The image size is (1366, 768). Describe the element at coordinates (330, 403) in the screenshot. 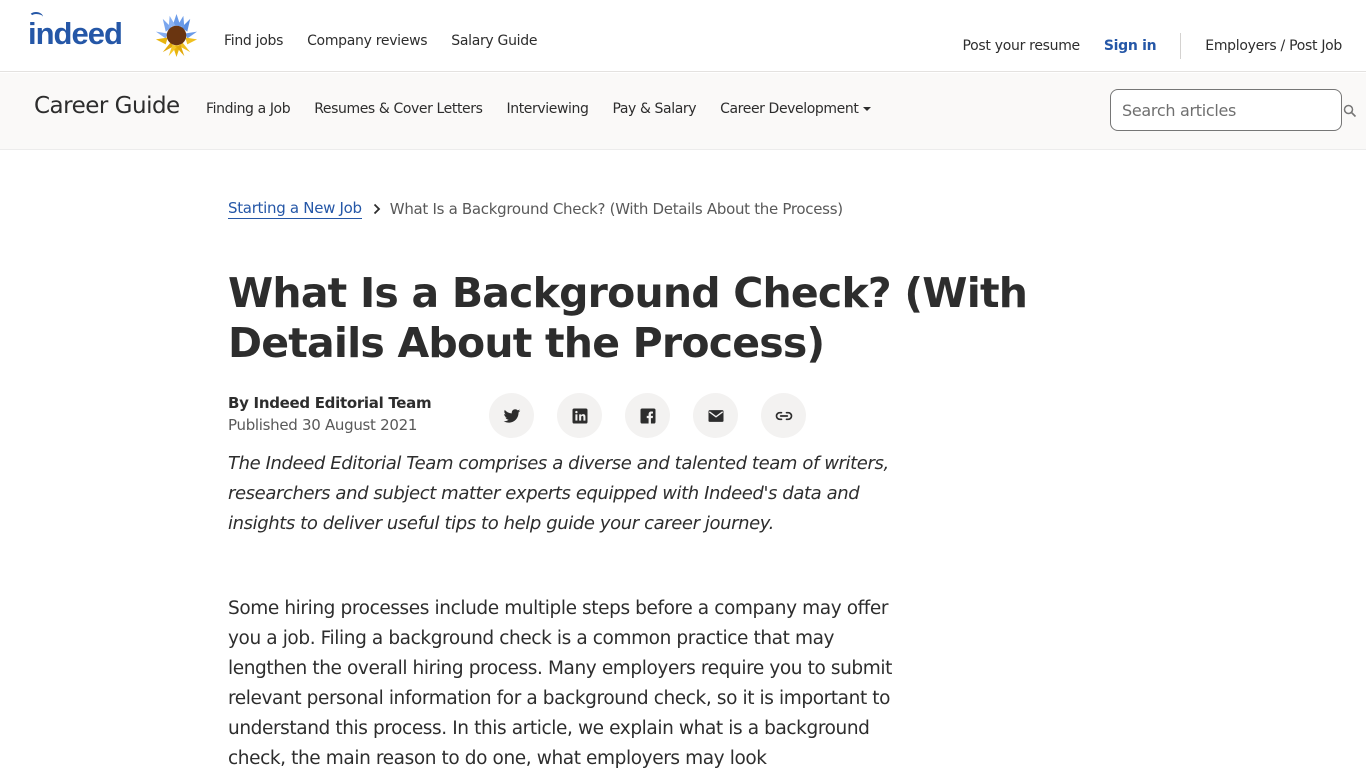

I see `author: By Indeed Editorial Team` at that location.